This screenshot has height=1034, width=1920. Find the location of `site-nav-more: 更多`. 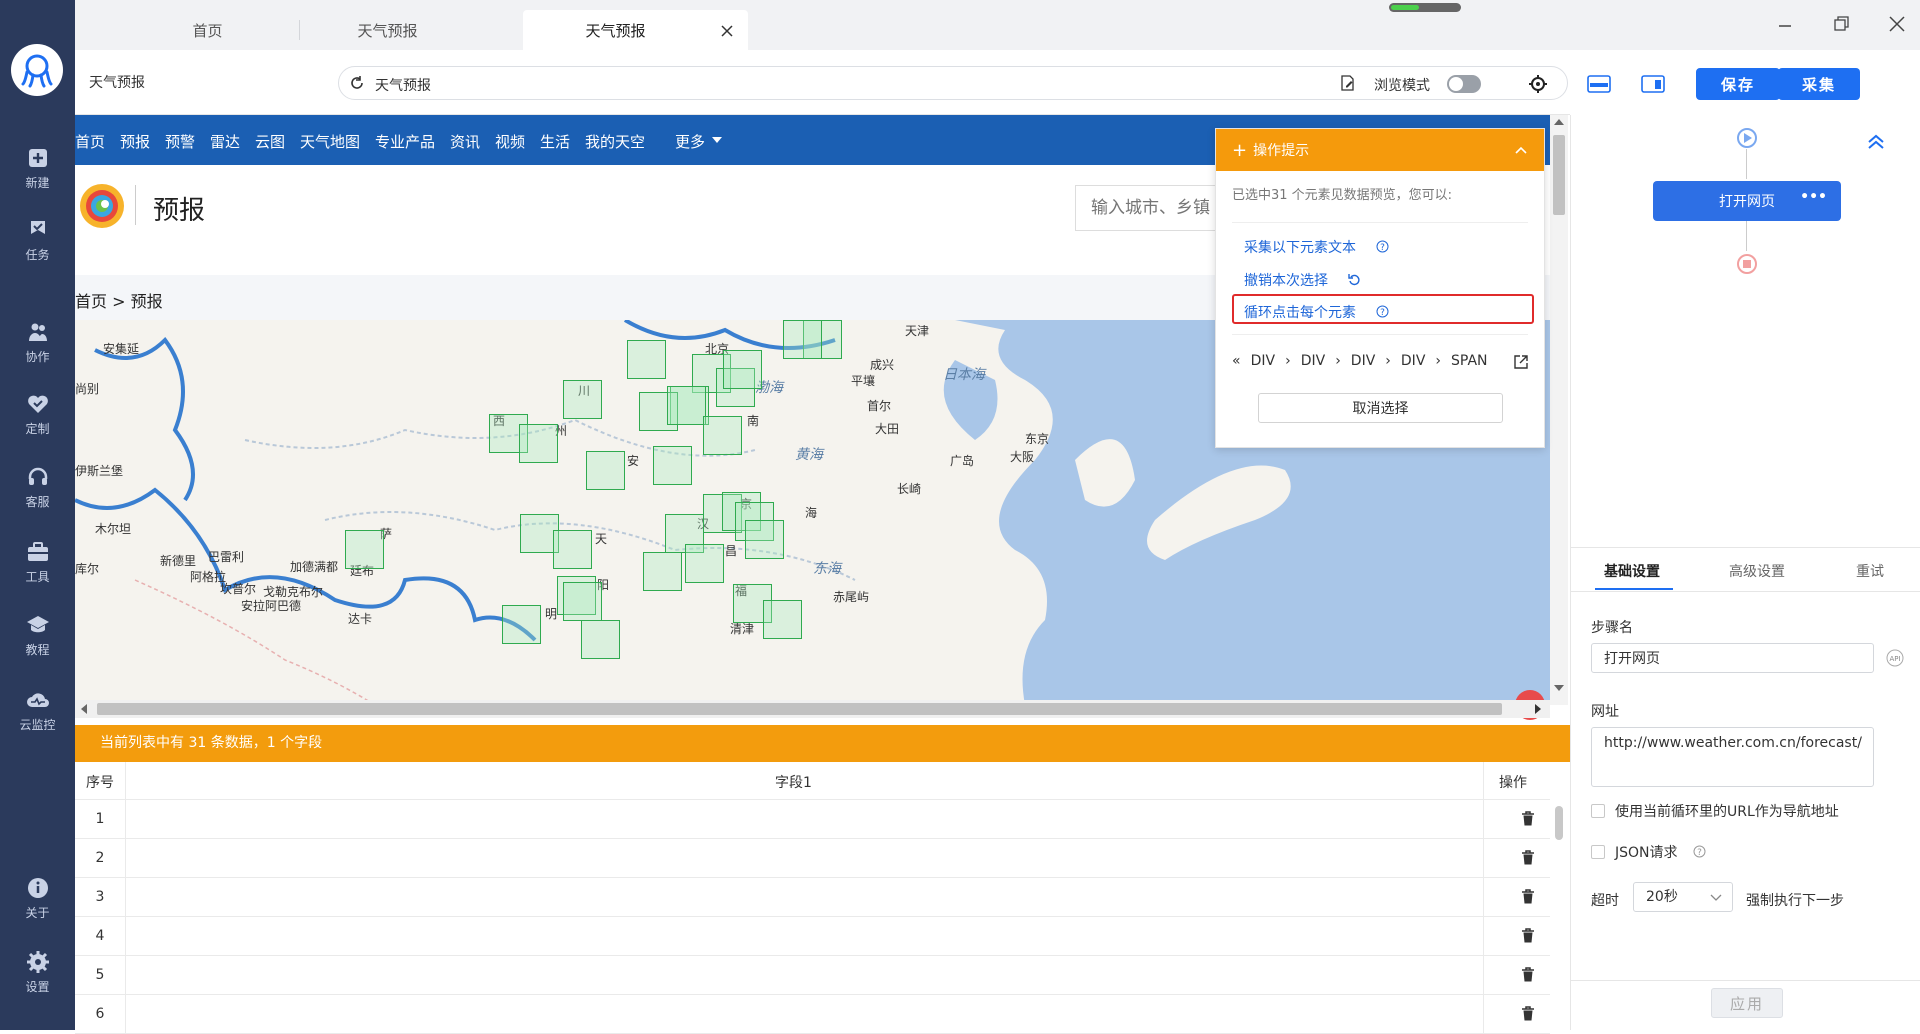

site-nav-more: 更多 is located at coordinates (690, 141).